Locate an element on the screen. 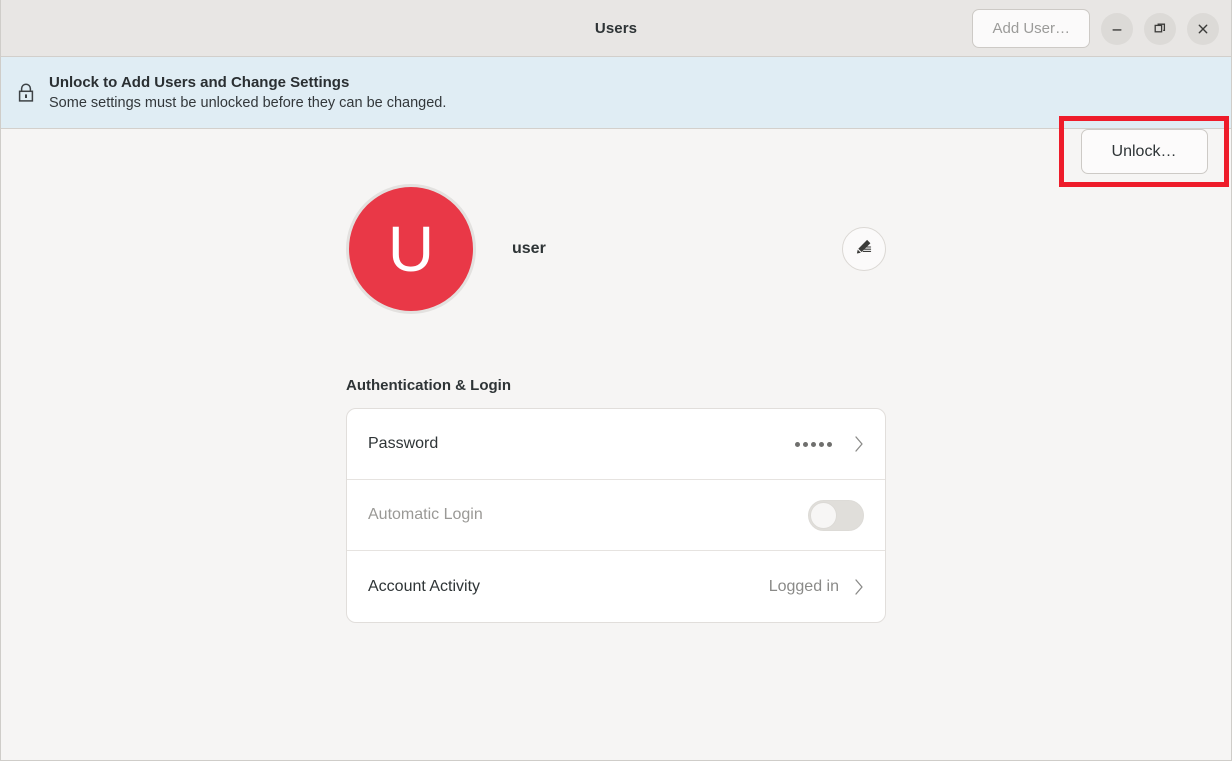 This screenshot has height=761, width=1232. minimize-button is located at coordinates (1117, 28).